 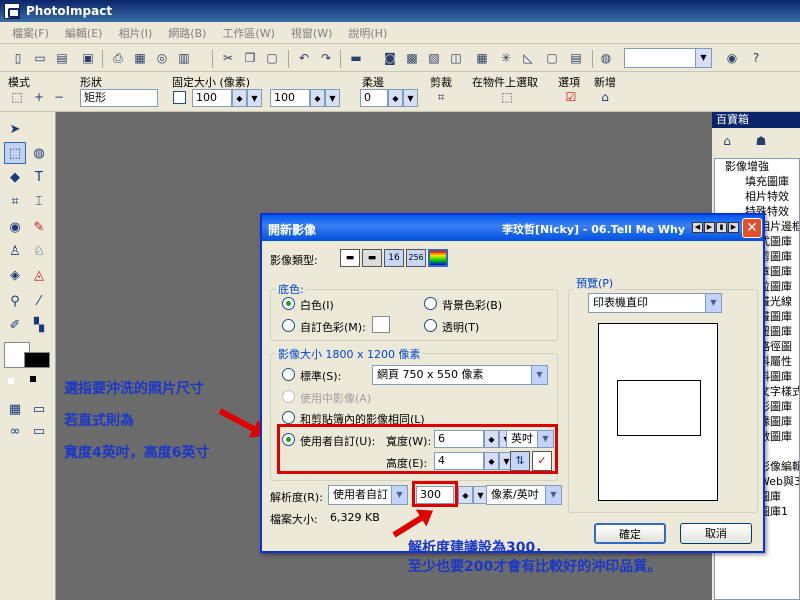 I want to click on tree-item: 相片特效, so click(x=757, y=196).